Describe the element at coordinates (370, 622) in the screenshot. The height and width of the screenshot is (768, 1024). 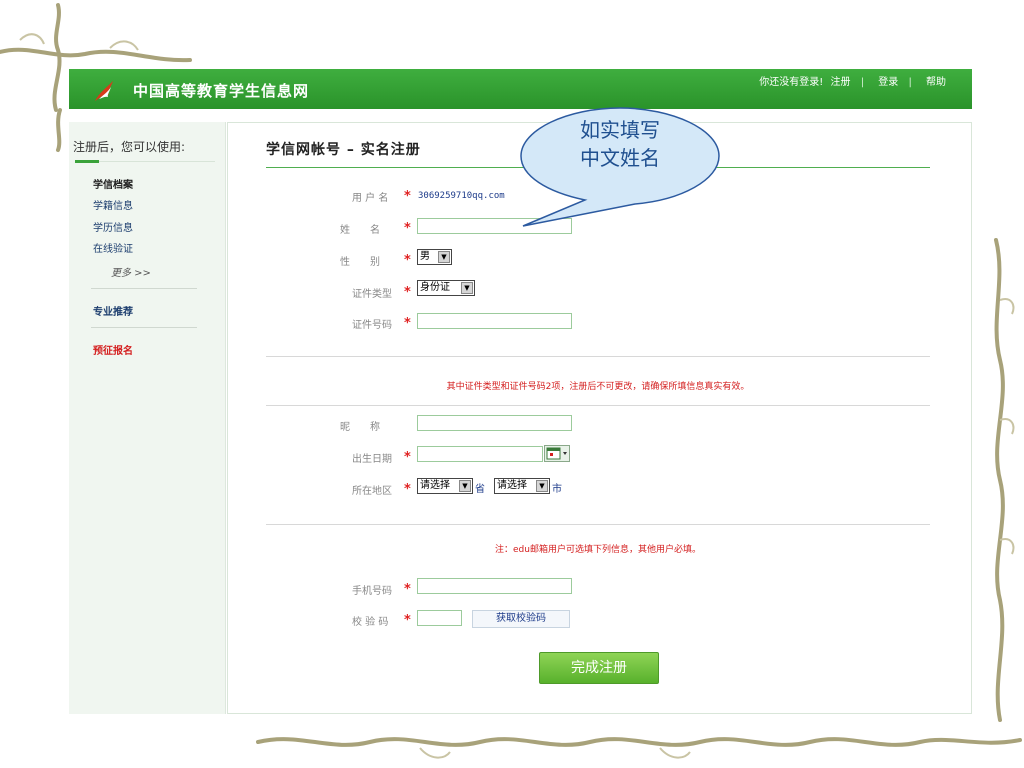
I see `code-label: 校 验 码` at that location.